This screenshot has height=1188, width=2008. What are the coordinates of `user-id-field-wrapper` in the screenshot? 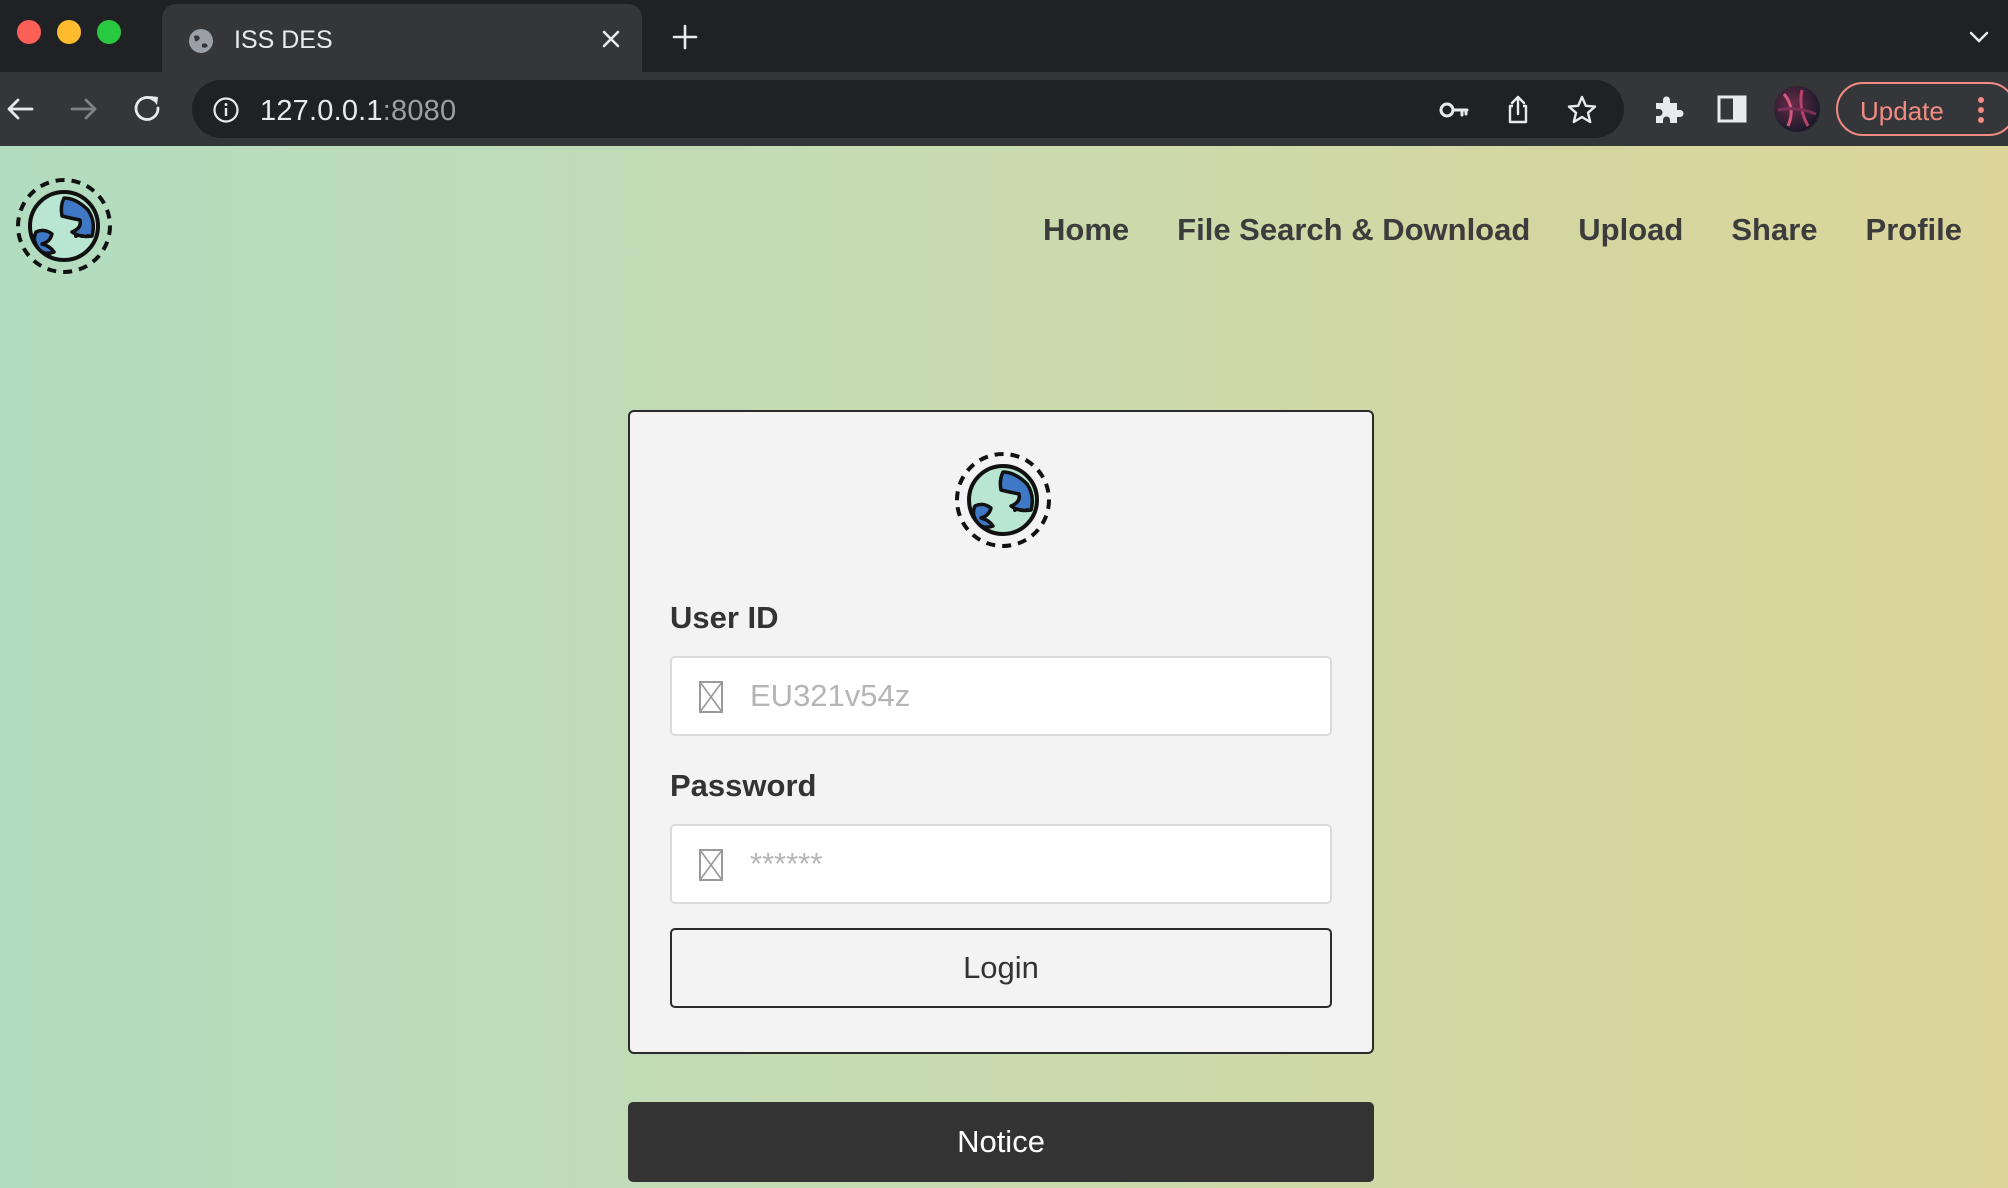 It's located at (1001, 696).